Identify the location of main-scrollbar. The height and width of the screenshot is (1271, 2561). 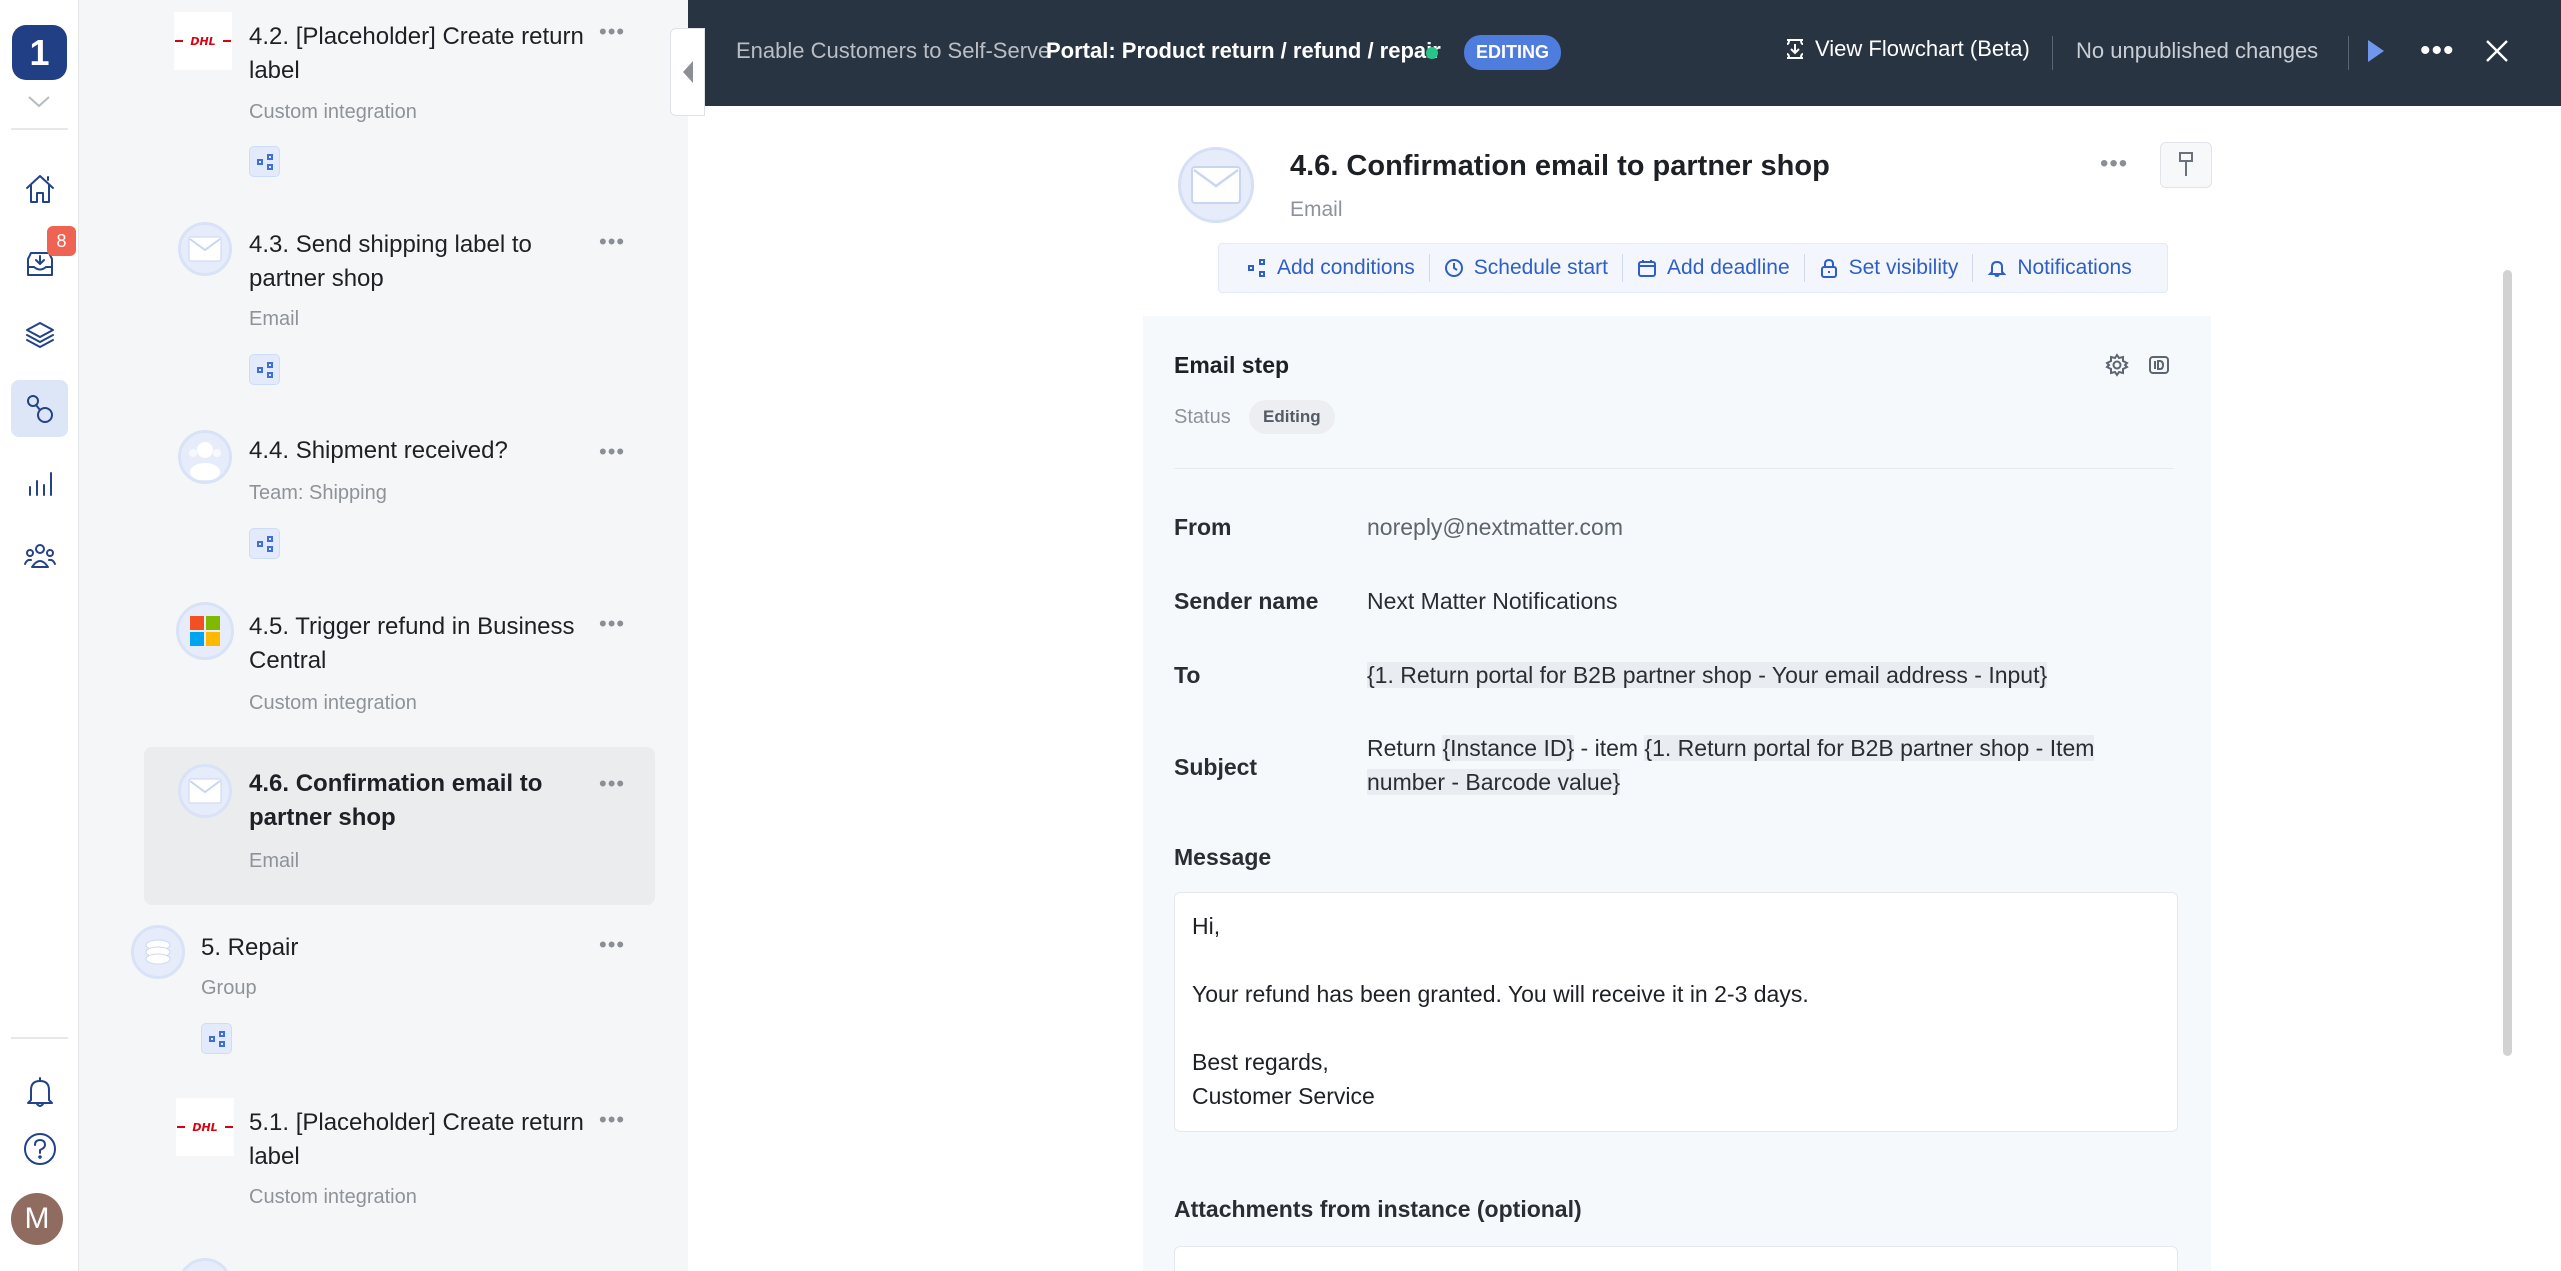
(2507, 663).